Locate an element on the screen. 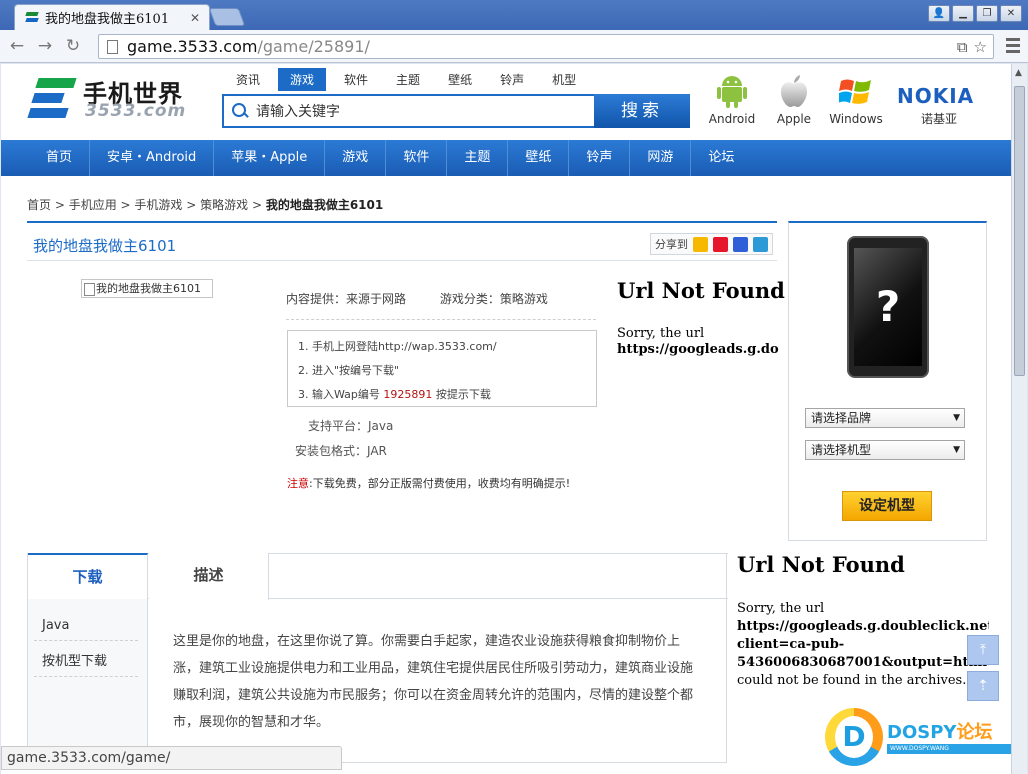 The image size is (1028, 774). platform-label: Android is located at coordinates (732, 119).